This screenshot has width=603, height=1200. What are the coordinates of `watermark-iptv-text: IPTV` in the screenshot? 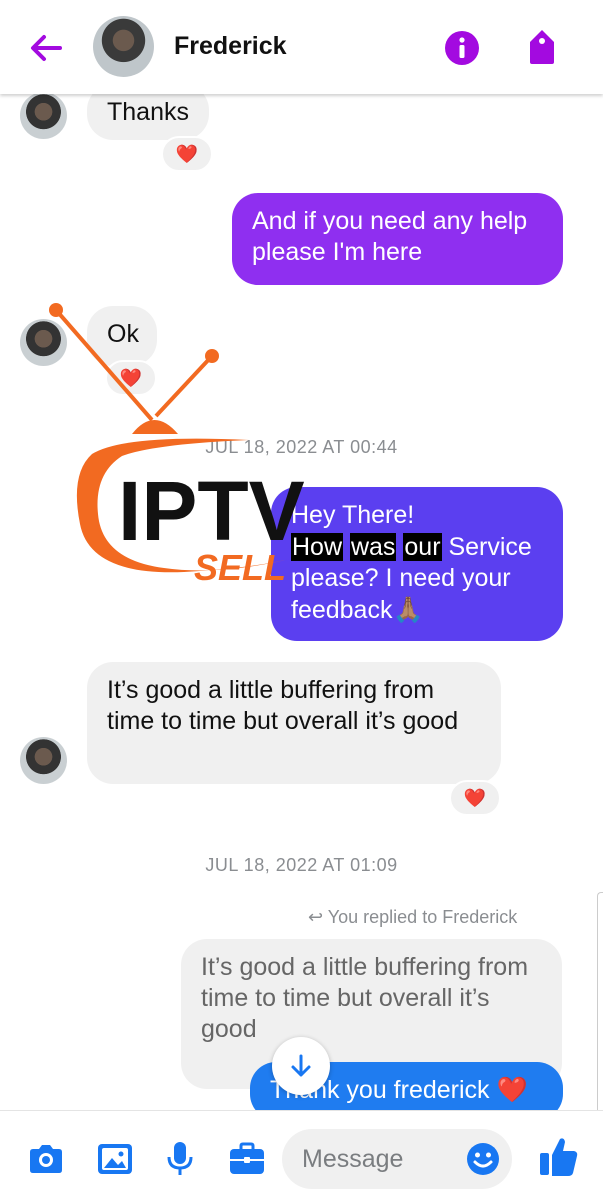 It's located at (211, 511).